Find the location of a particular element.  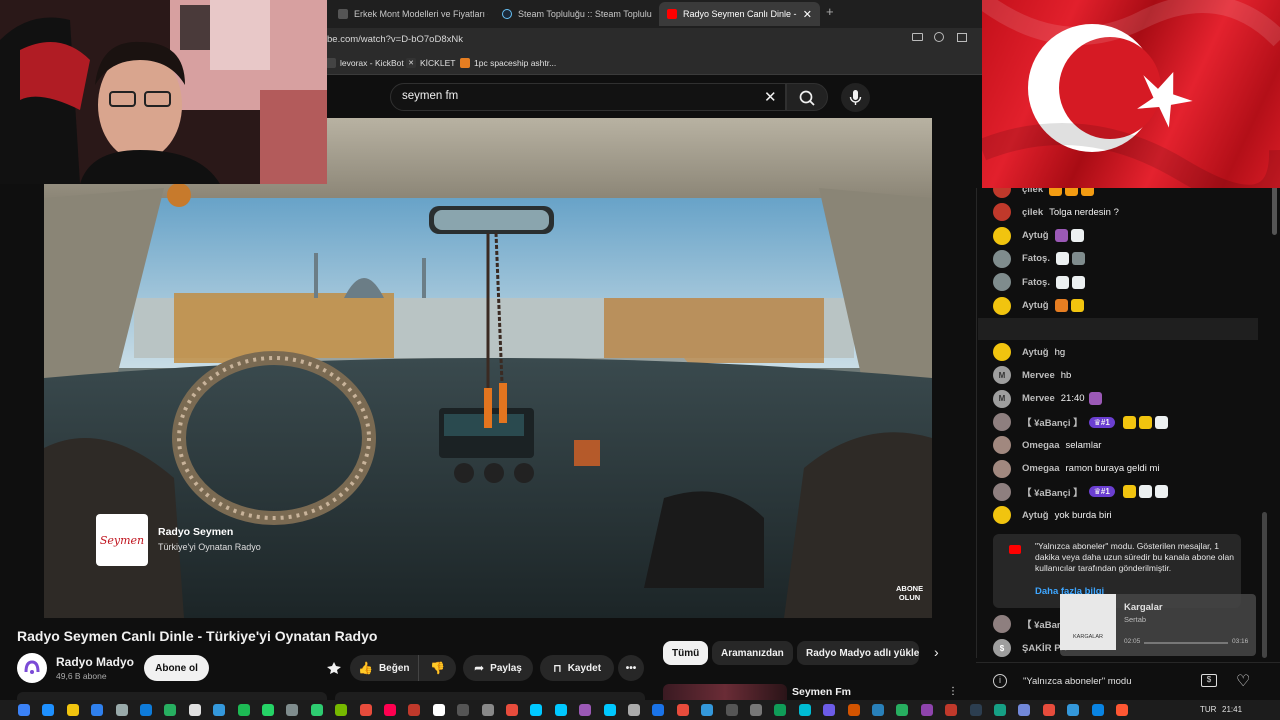

chevron-right-icon: › is located at coordinates (936, 652).